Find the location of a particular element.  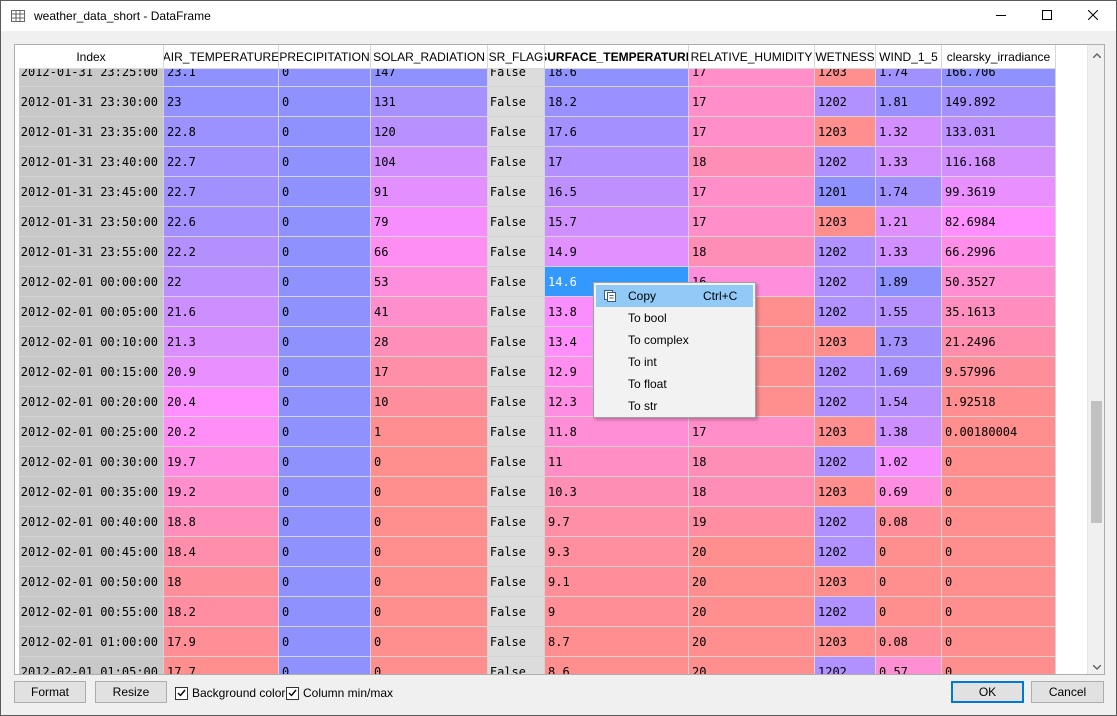

table-cell: 20.9 is located at coordinates (221, 372).